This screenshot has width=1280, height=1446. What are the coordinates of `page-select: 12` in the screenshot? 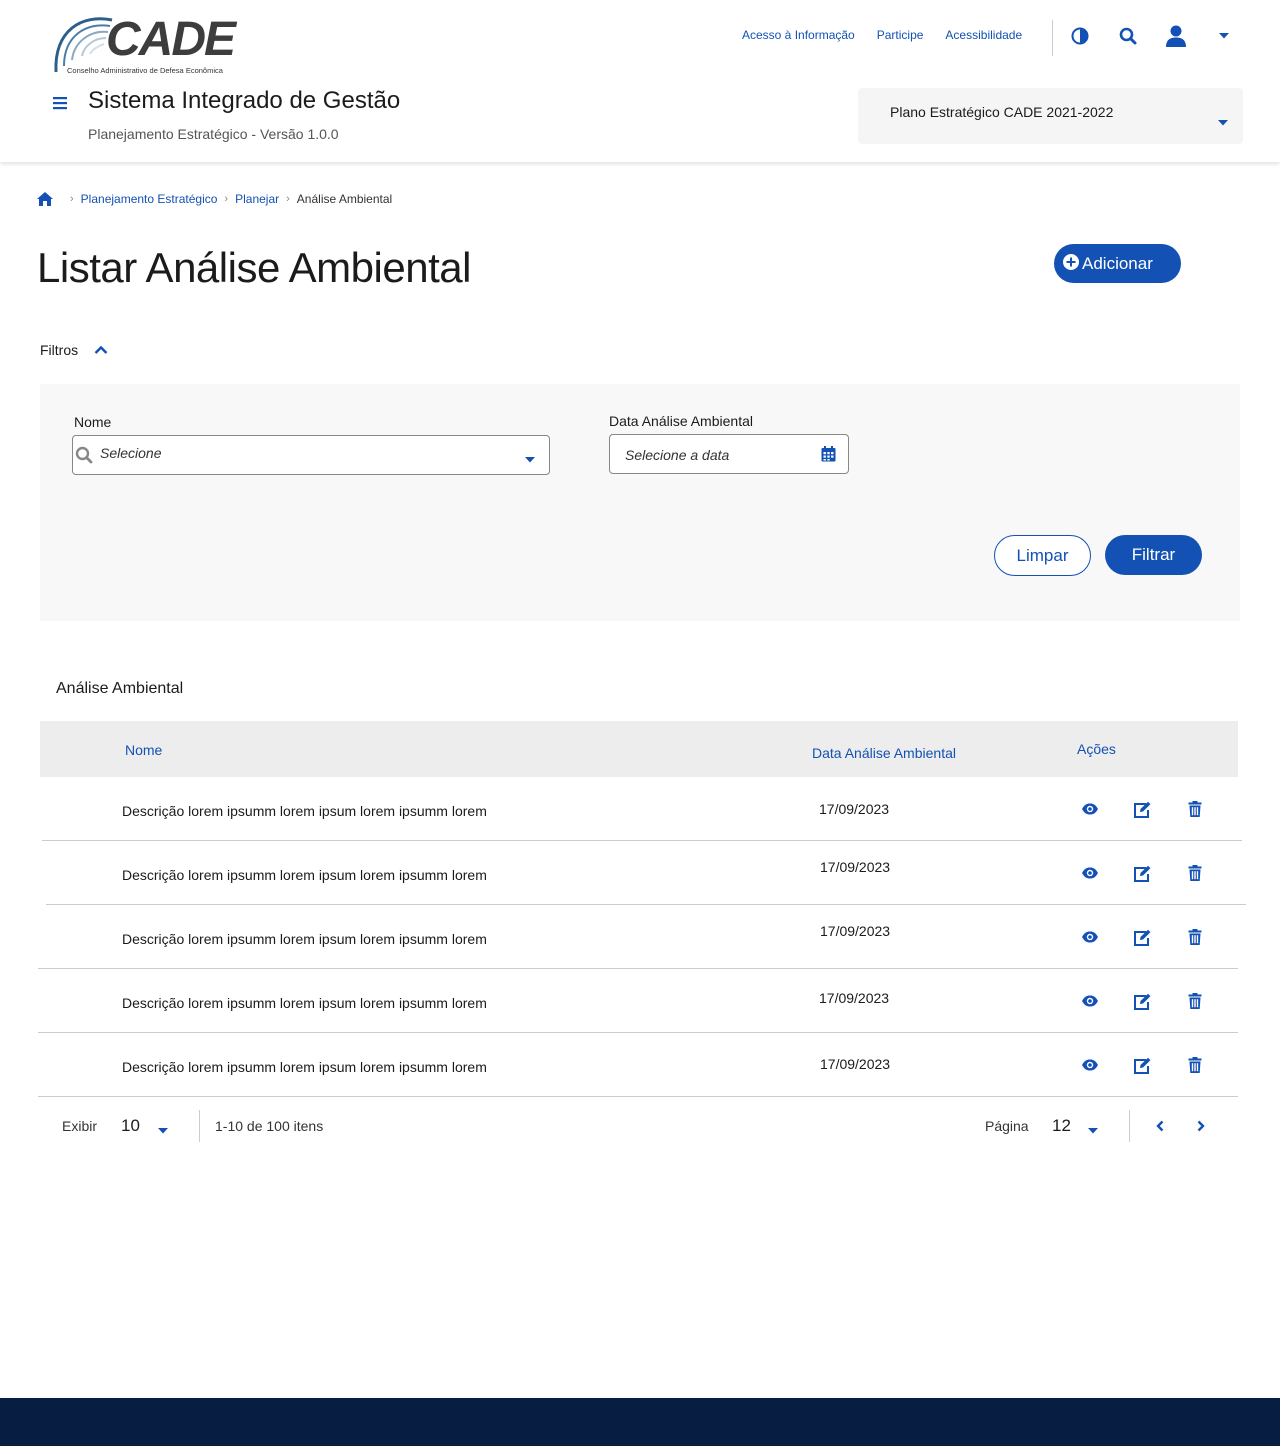 It's located at (1061, 1126).